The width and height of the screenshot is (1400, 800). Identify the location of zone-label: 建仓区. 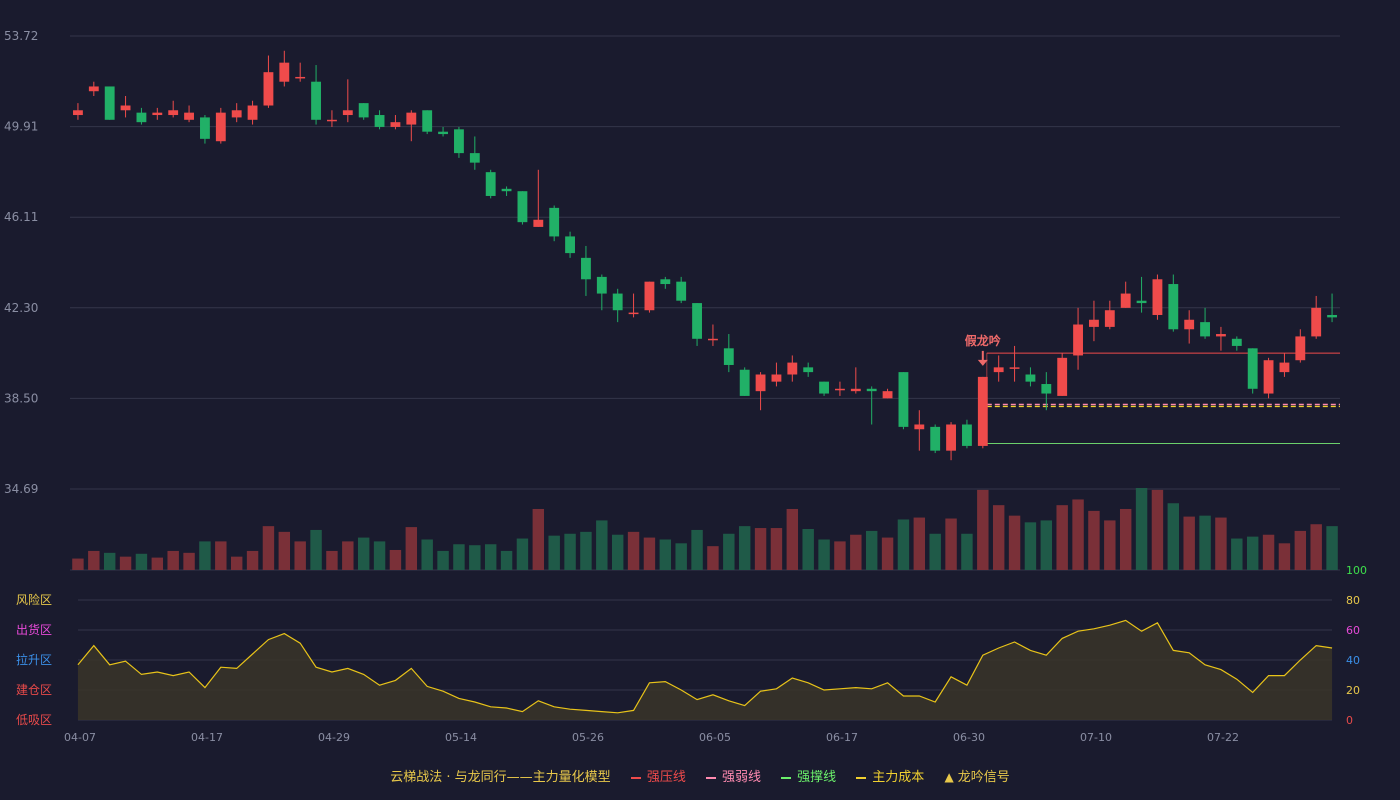
(34, 690).